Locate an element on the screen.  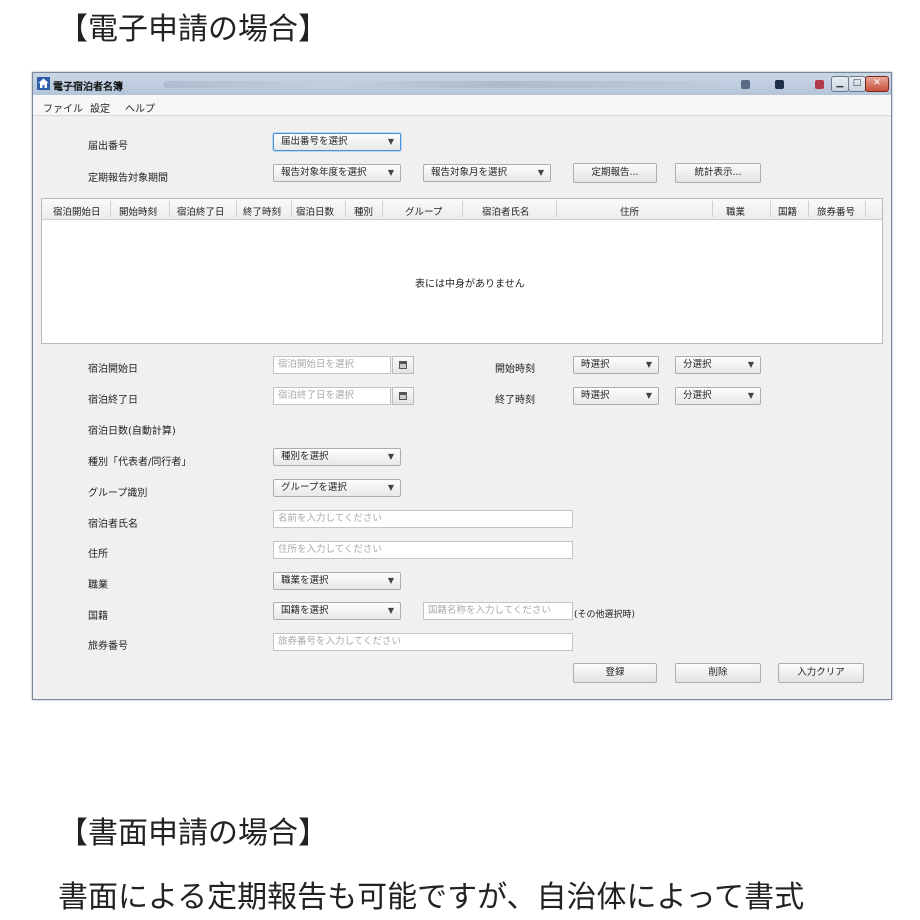
group-select: グループを選択 ▼ is located at coordinates (337, 488).